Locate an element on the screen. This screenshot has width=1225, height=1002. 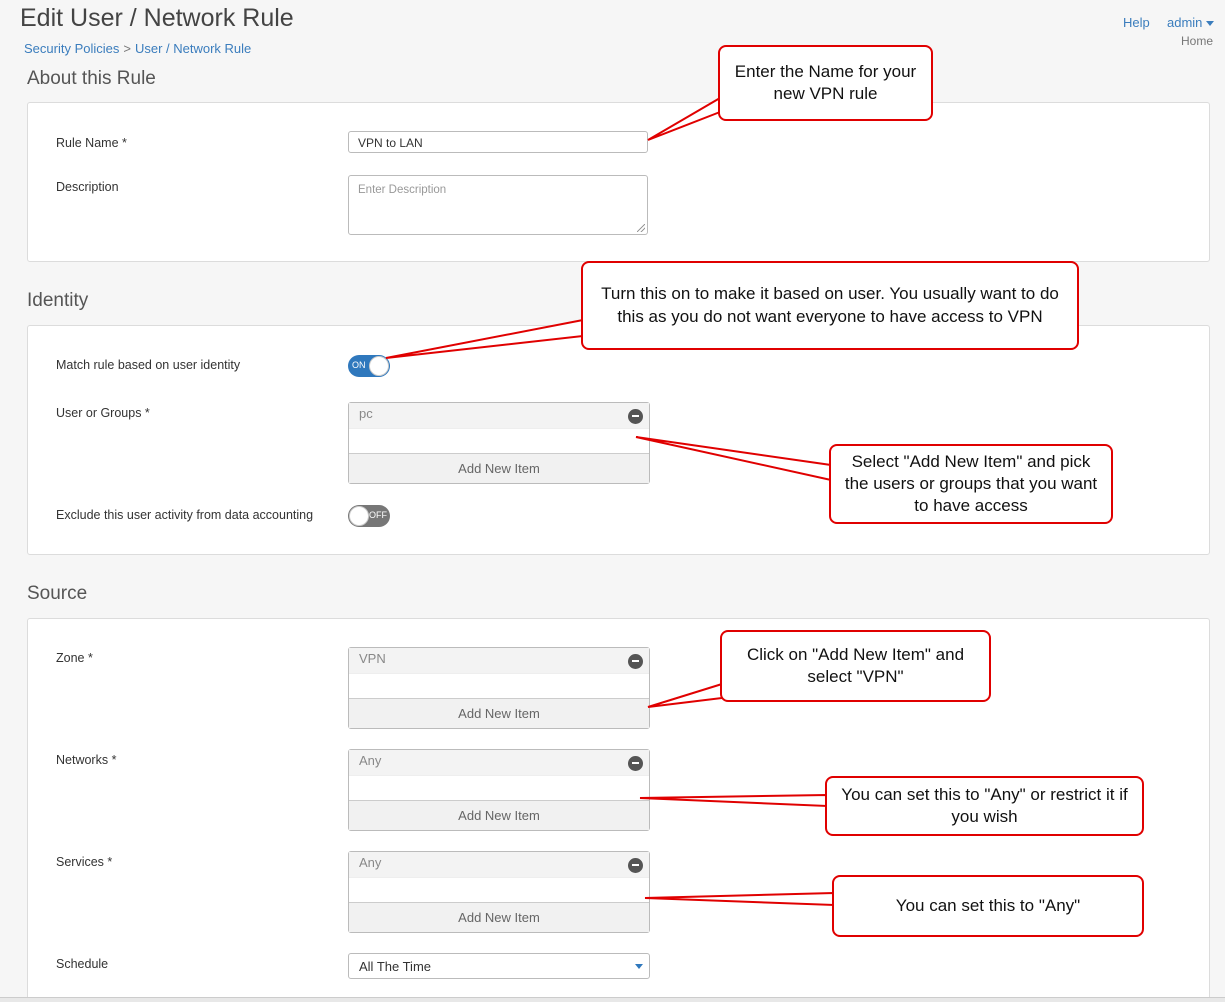
section-title-identity: Identity is located at coordinates (58, 300).